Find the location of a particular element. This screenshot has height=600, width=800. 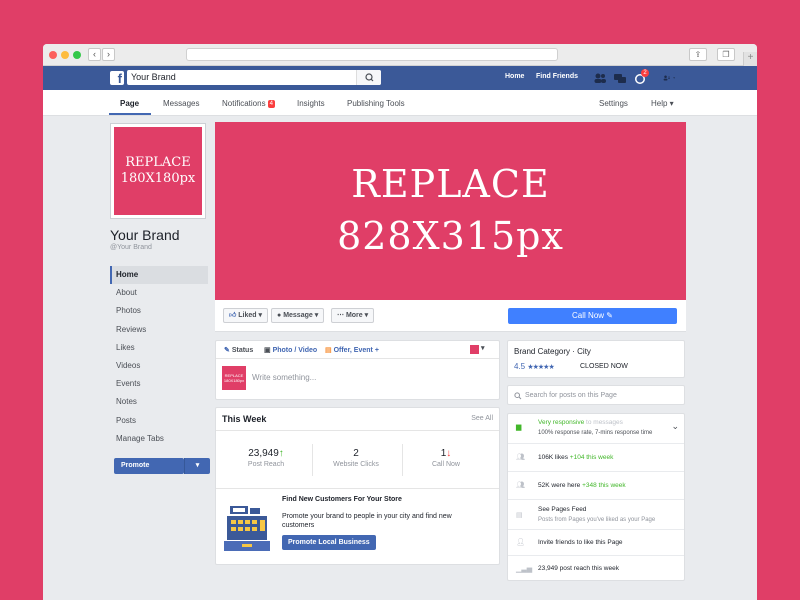

rating: 4.5 ★★★★★ is located at coordinates (534, 366).